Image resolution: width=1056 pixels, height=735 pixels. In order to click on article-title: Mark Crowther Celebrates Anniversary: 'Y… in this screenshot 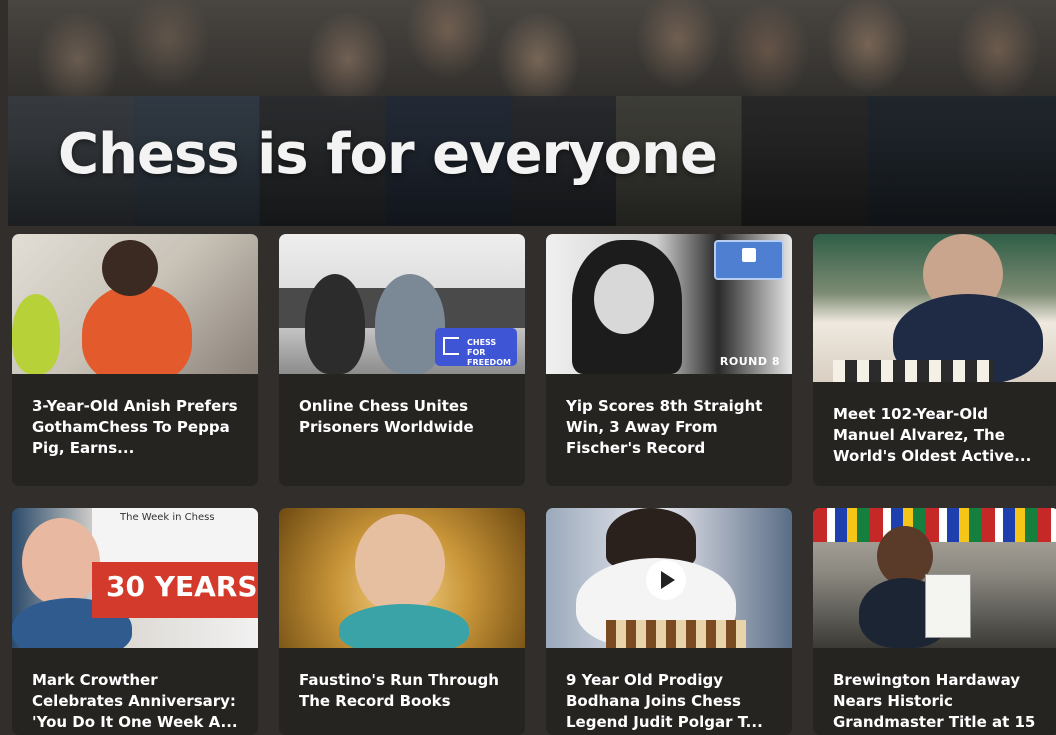, I will do `click(135, 701)`.